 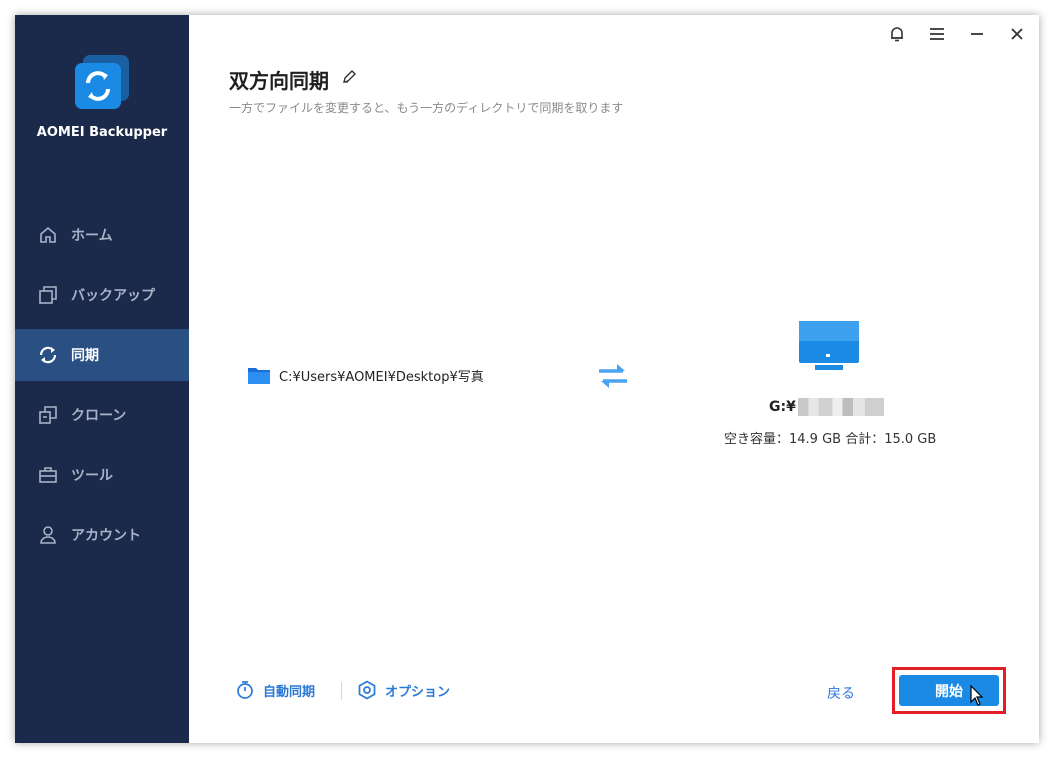 What do you see at coordinates (48, 235) in the screenshot?
I see `home-icon` at bounding box center [48, 235].